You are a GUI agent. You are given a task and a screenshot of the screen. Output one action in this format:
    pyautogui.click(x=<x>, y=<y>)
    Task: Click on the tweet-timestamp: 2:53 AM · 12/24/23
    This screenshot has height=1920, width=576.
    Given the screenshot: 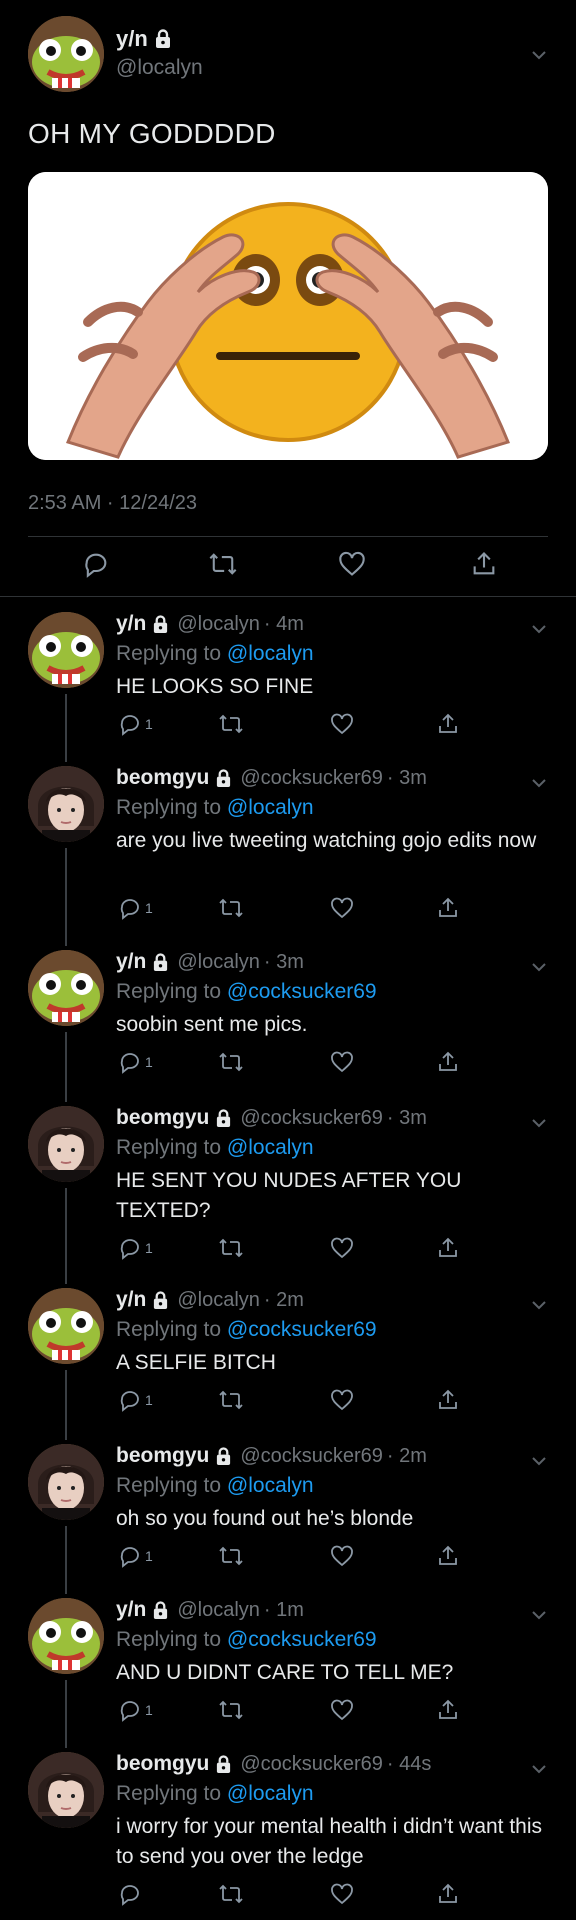 What is the action you would take?
    pyautogui.click(x=112, y=503)
    